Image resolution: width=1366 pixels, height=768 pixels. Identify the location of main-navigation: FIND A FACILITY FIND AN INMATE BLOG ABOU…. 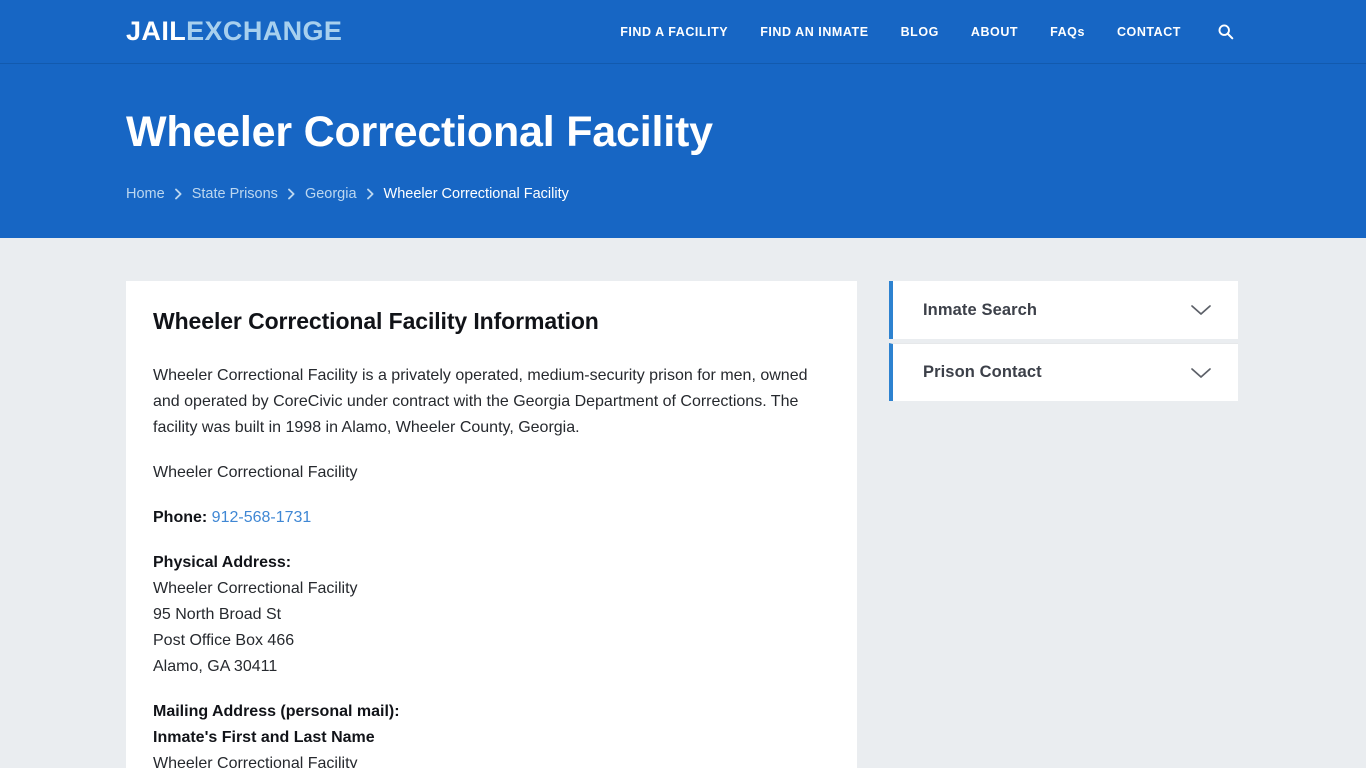
(922, 32).